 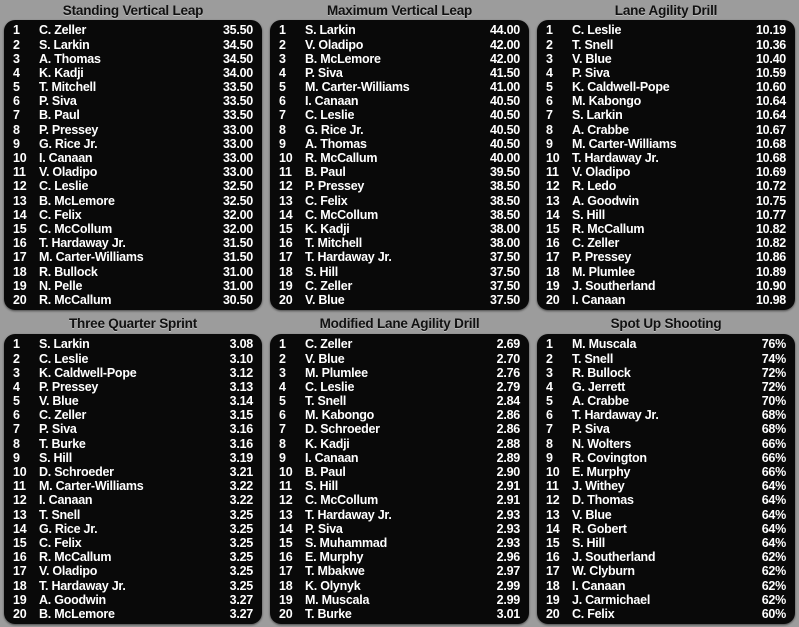 What do you see at coordinates (286, 200) in the screenshot?
I see `rank-cell: 13` at bounding box center [286, 200].